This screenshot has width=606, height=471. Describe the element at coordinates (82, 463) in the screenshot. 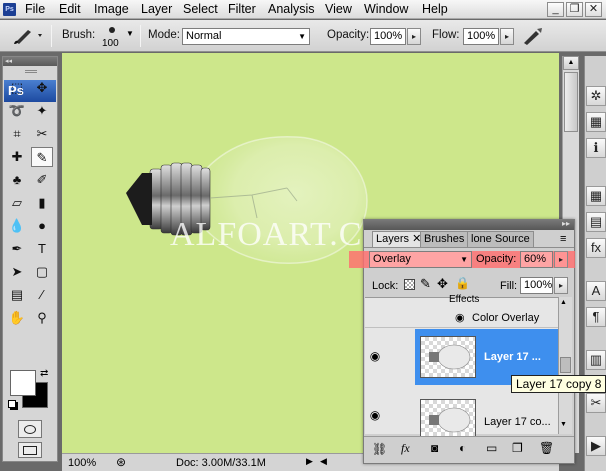

I see `zoom-level: 100%` at that location.